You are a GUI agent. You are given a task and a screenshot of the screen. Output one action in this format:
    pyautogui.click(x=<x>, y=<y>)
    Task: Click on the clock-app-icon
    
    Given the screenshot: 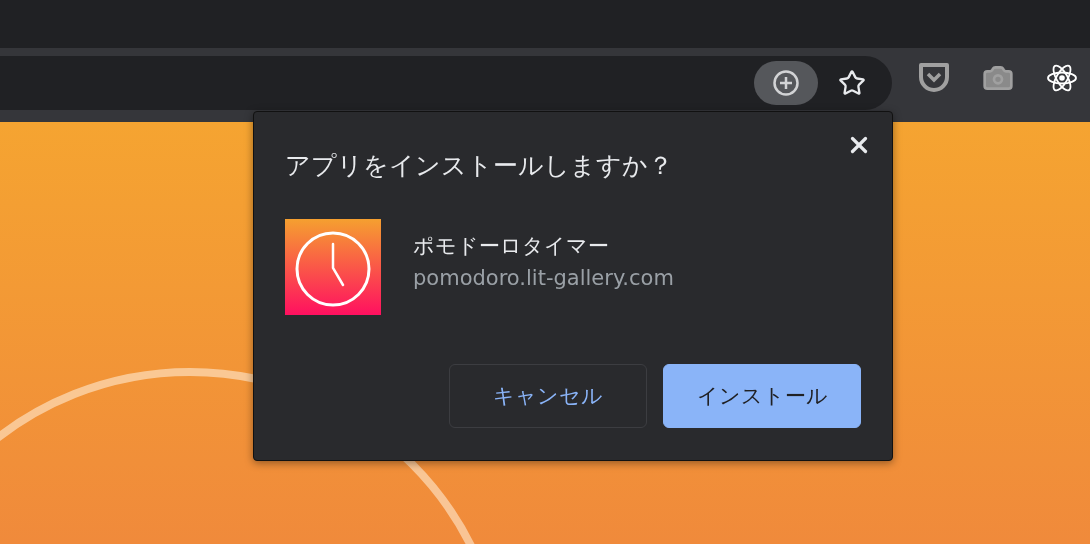 What is the action you would take?
    pyautogui.click(x=333, y=267)
    